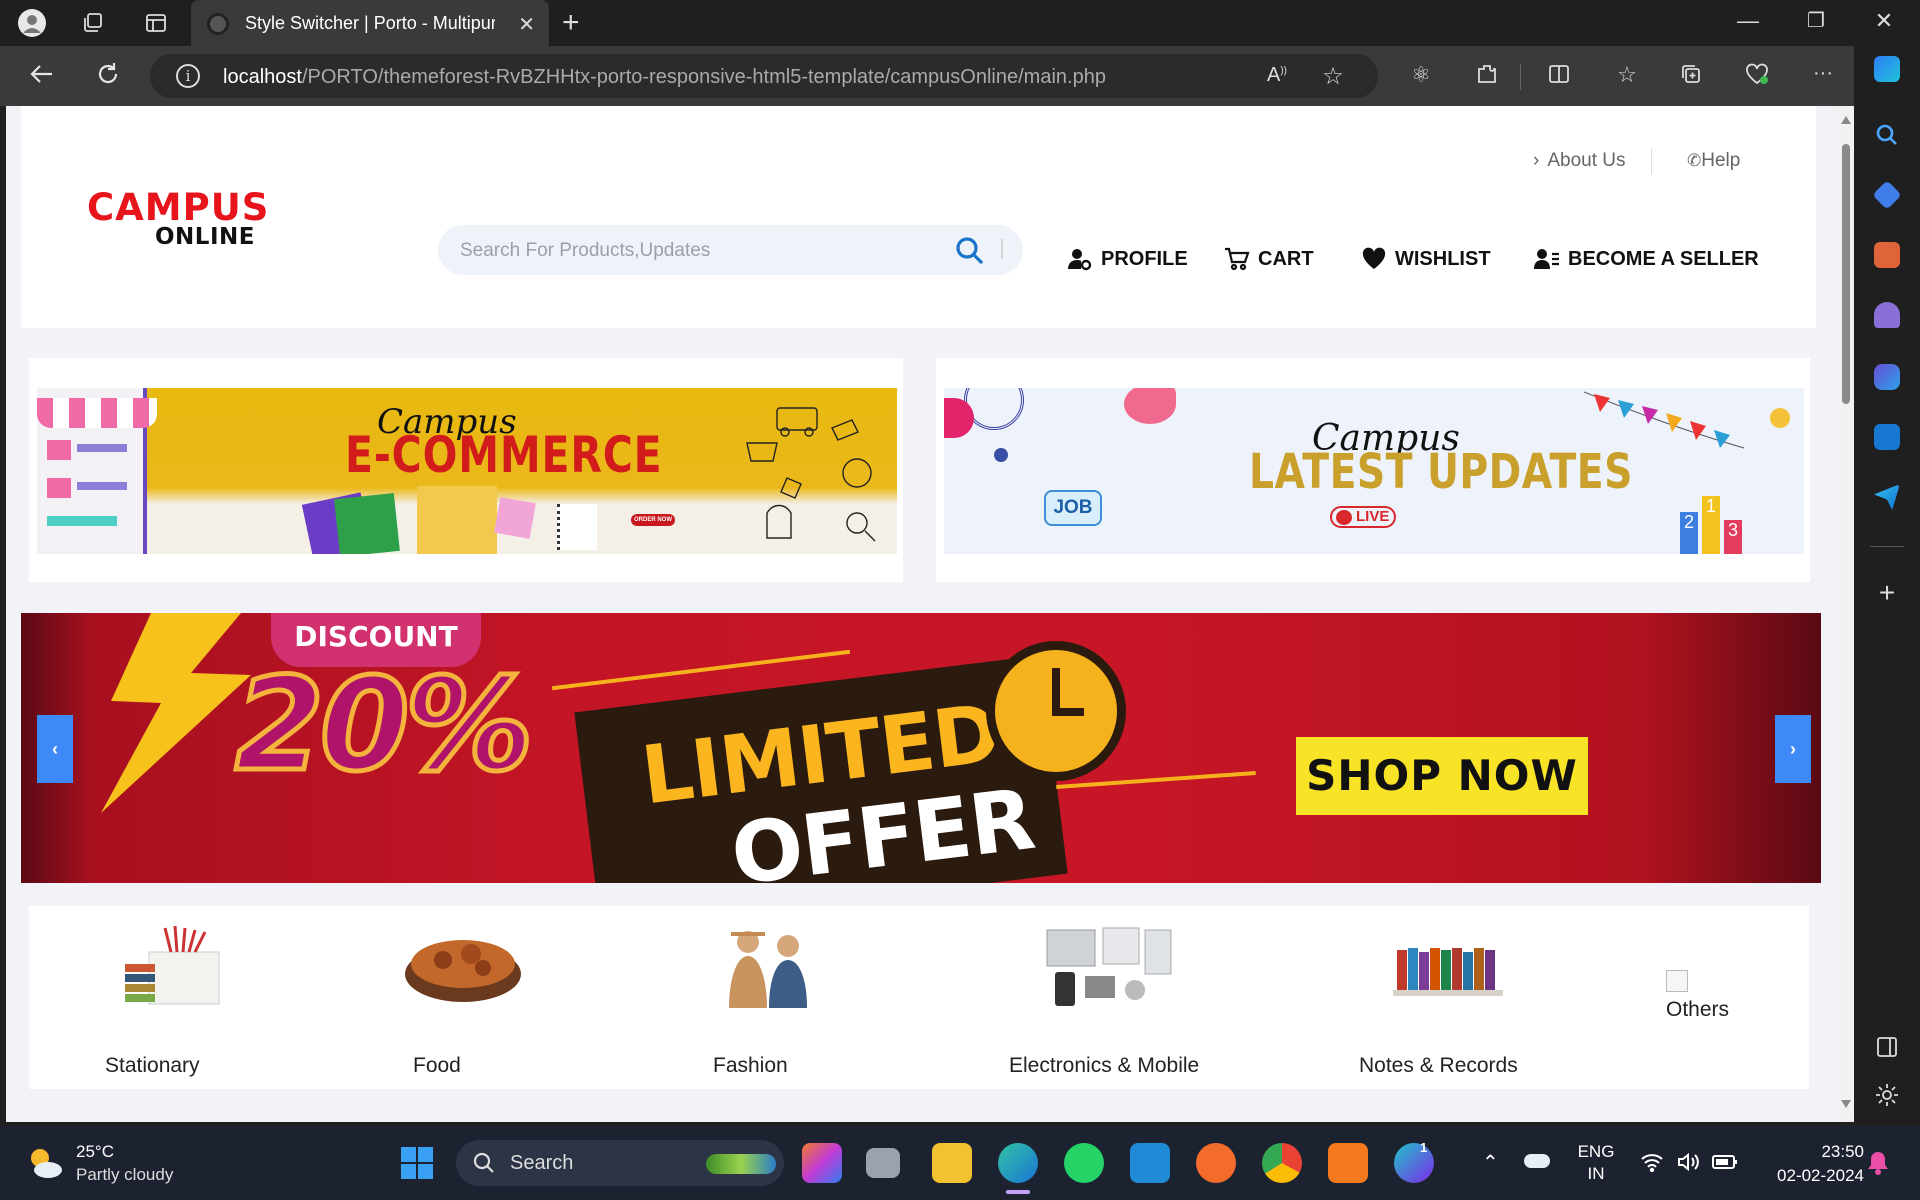 This screenshot has width=1920, height=1200. Describe the element at coordinates (1846, 120) in the screenshot. I see `scroll-up-icon` at that location.